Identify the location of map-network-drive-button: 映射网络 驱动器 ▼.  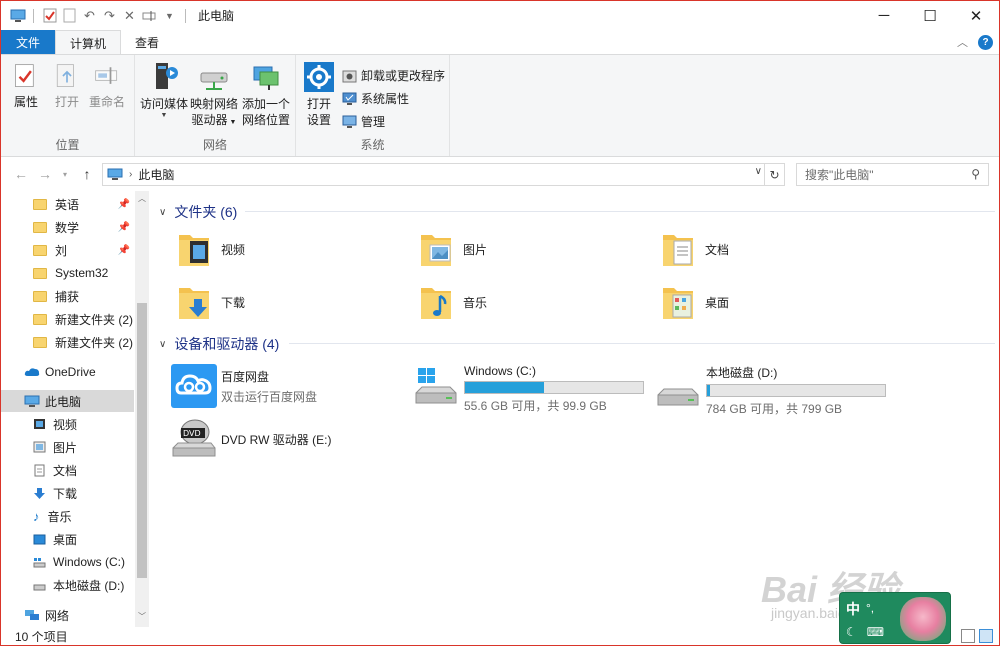
(214, 96).